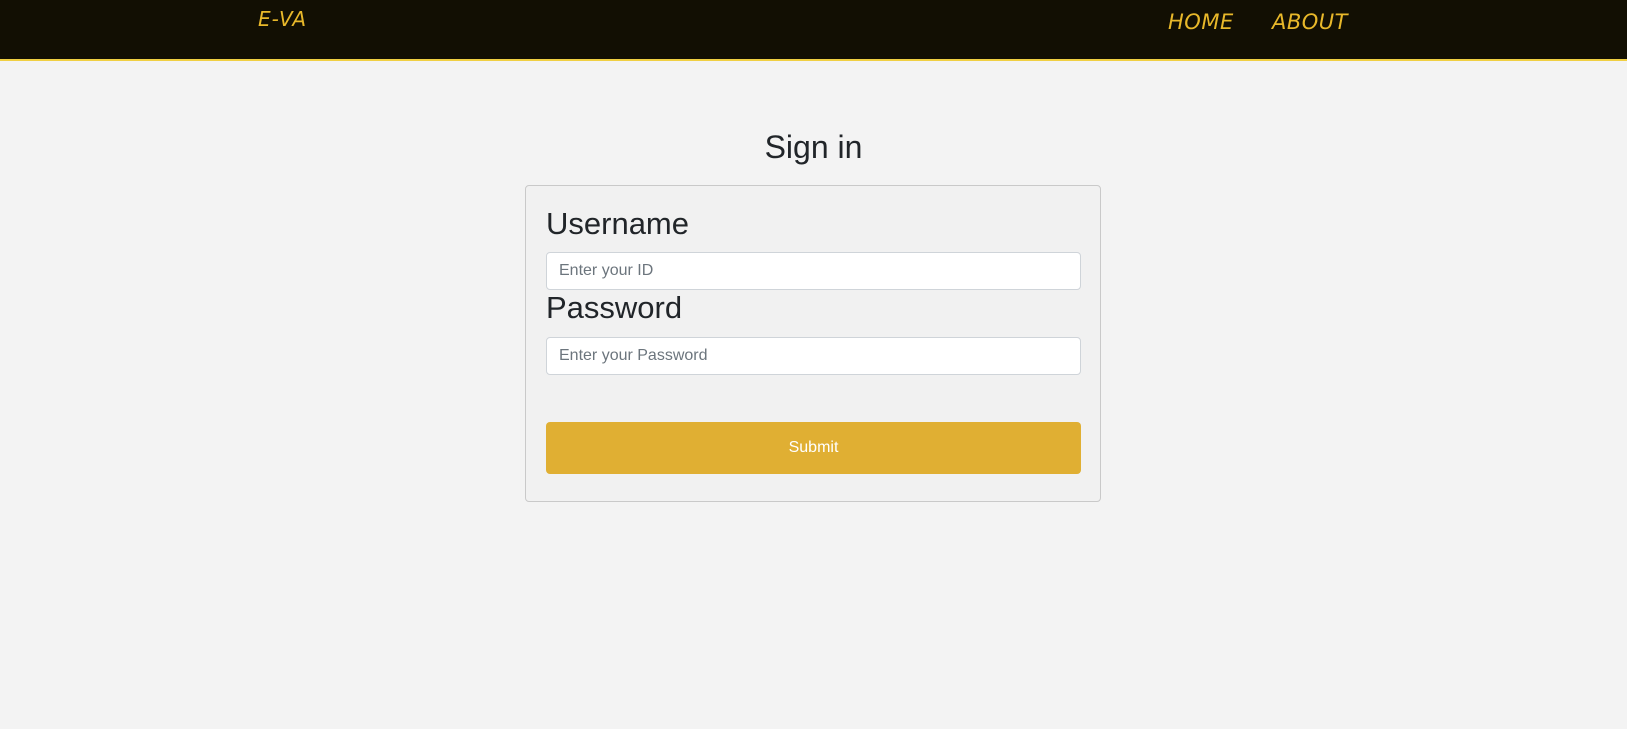 The width and height of the screenshot is (1627, 729). What do you see at coordinates (813, 30) in the screenshot?
I see `top-navbar: E-VA HOME ABOUT` at bounding box center [813, 30].